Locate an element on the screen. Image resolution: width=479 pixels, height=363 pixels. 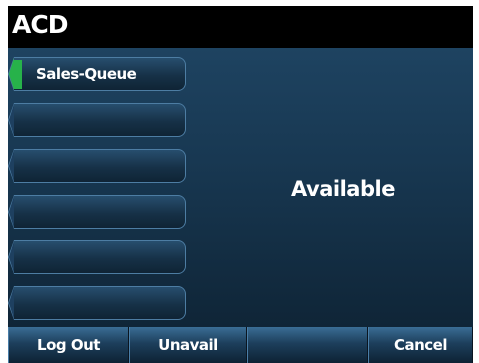
line-key-label: Sales-Queue is located at coordinates (86, 74).